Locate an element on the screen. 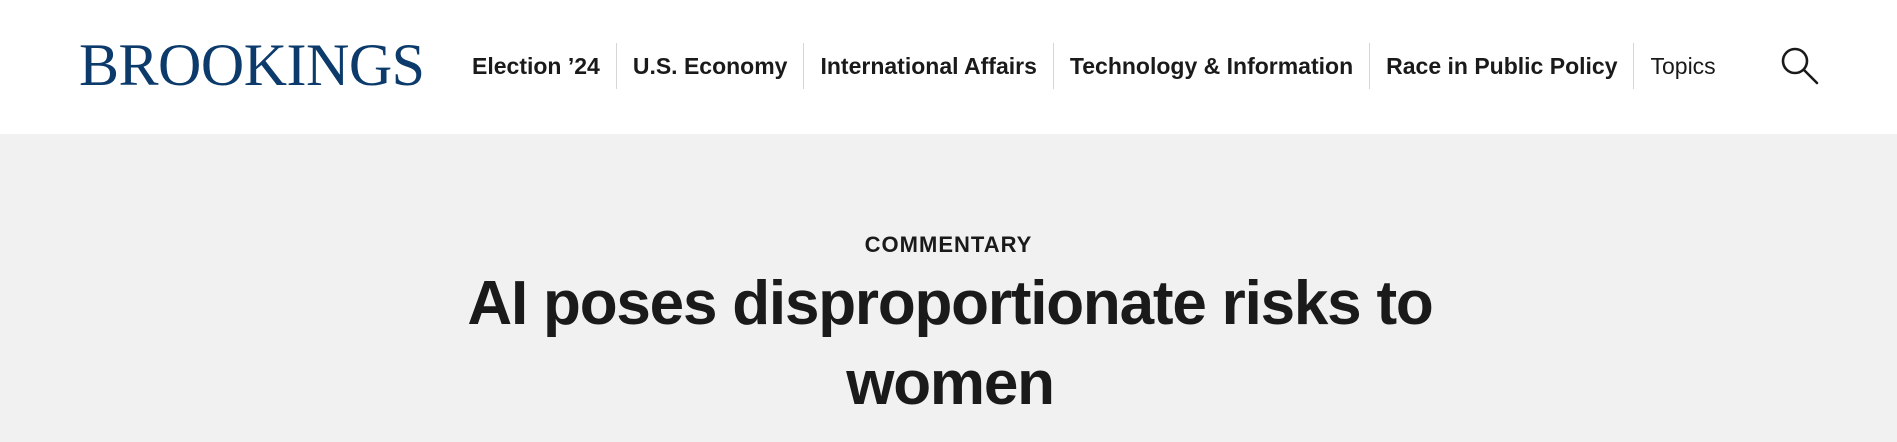  search-button is located at coordinates (1800, 66).